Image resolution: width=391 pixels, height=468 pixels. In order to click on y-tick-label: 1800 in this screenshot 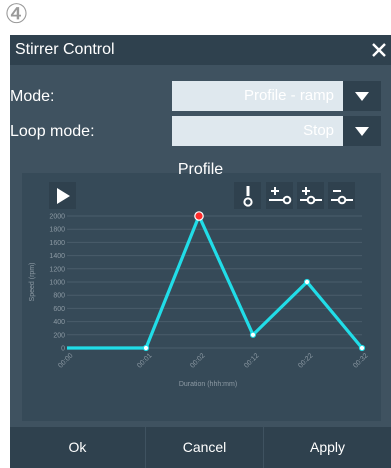, I will do `click(57, 230)`.